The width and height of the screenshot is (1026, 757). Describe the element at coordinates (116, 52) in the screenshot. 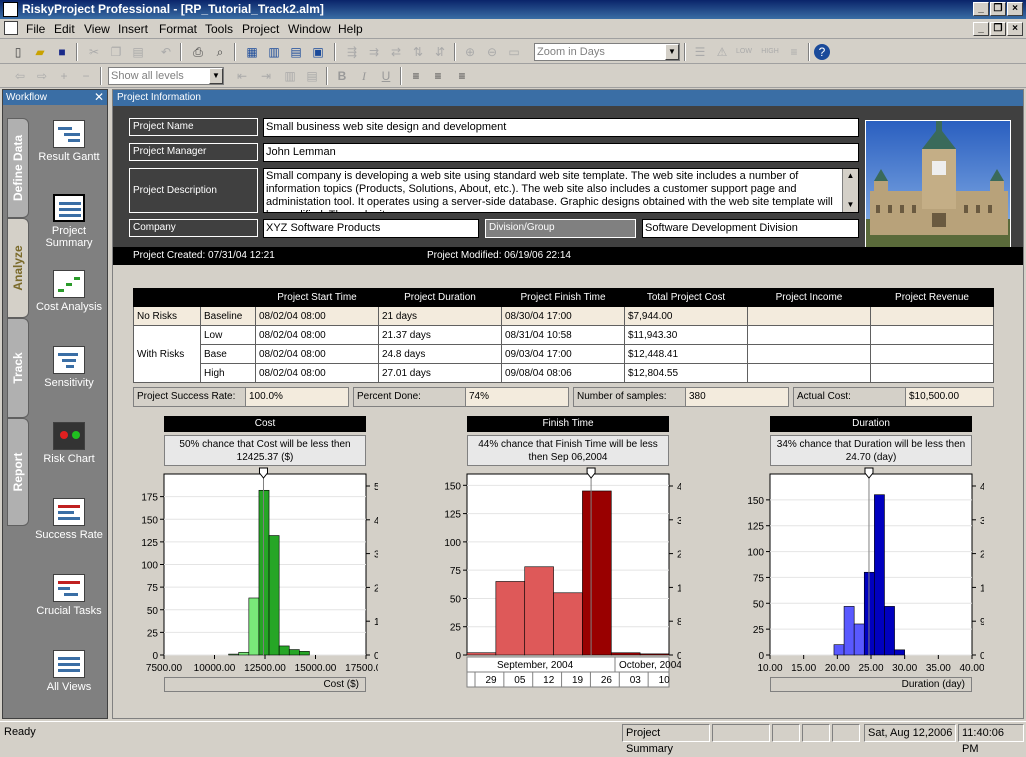

I see `copy-icon: ❐` at that location.